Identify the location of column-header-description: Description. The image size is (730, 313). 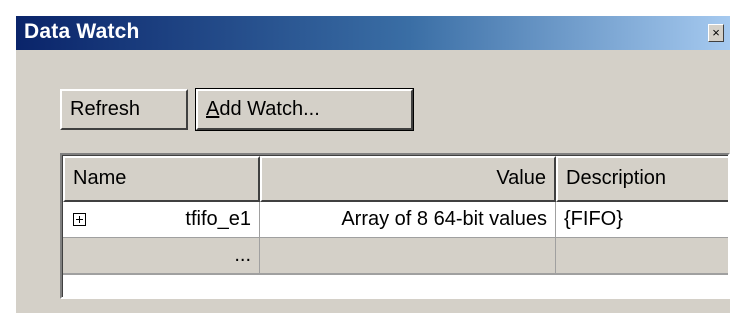
(642, 179).